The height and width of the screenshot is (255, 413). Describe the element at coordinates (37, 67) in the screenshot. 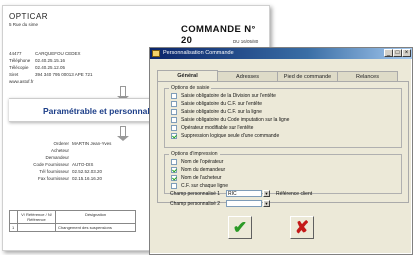

I see `contact-row: Télécopie 02.40.25.12.05` at that location.